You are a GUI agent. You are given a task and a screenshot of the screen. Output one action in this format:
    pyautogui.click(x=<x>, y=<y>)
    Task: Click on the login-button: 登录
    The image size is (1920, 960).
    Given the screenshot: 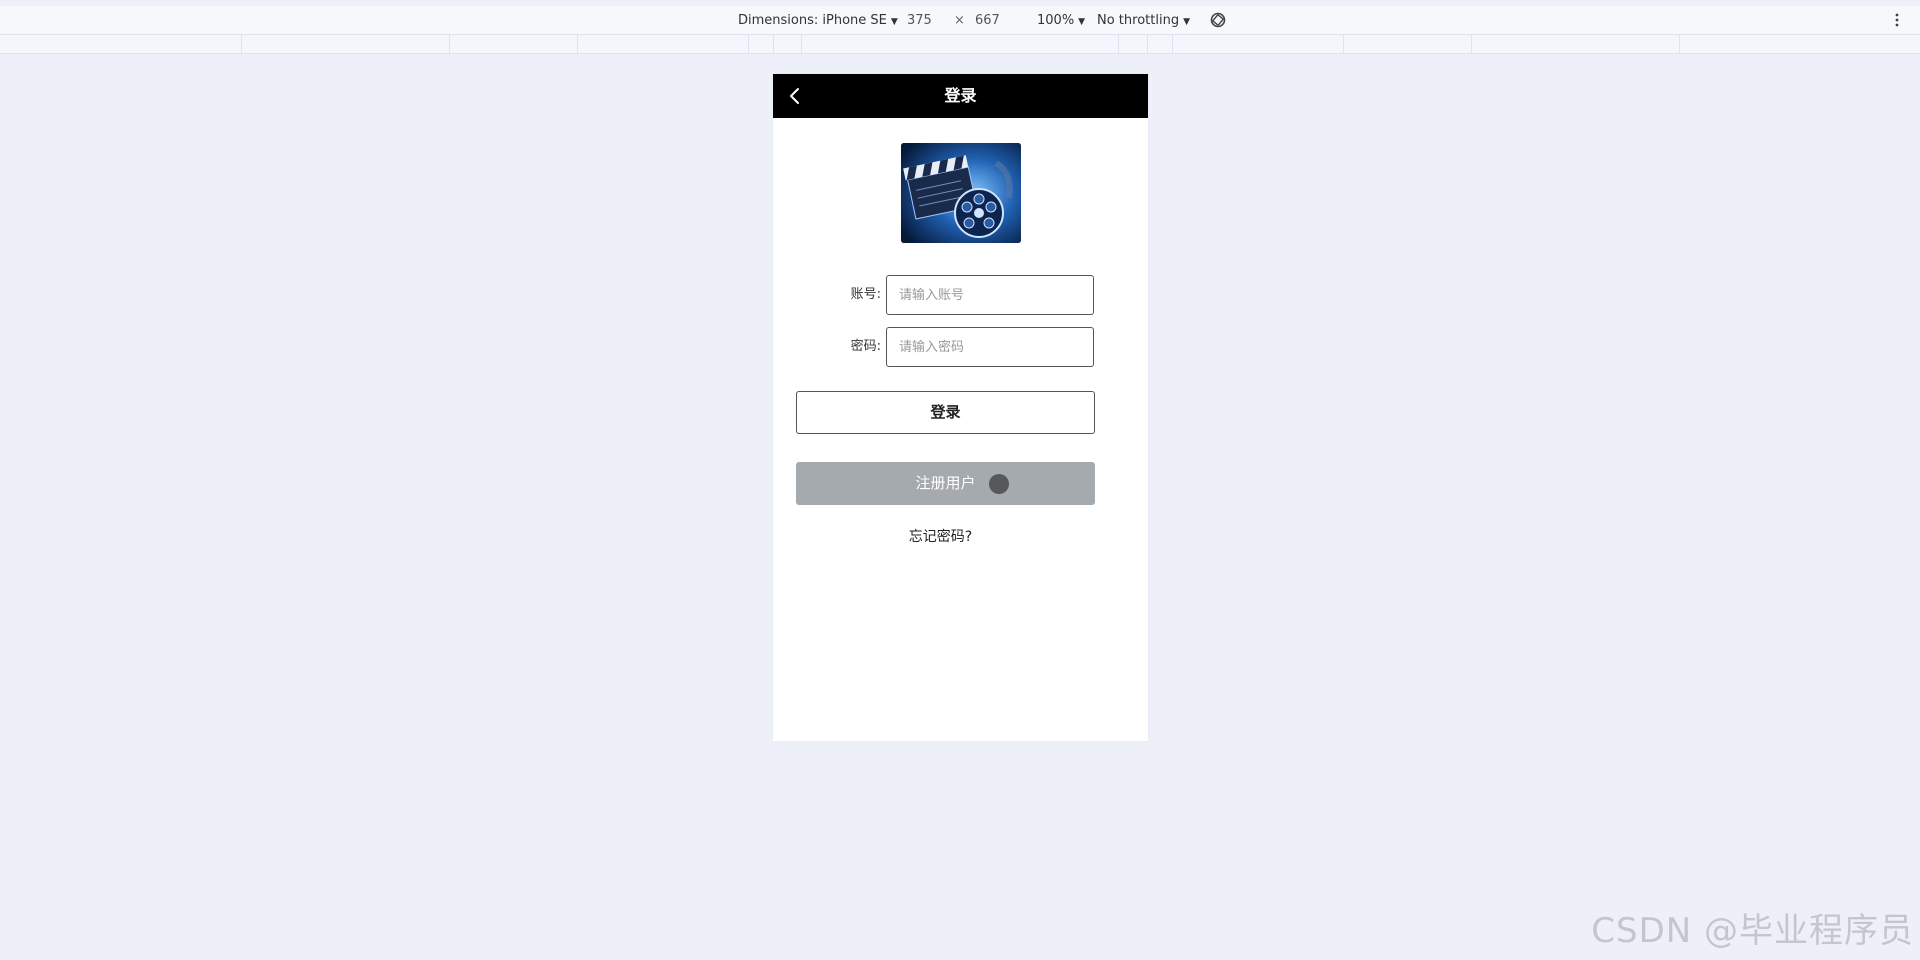 What is the action you would take?
    pyautogui.click(x=945, y=412)
    